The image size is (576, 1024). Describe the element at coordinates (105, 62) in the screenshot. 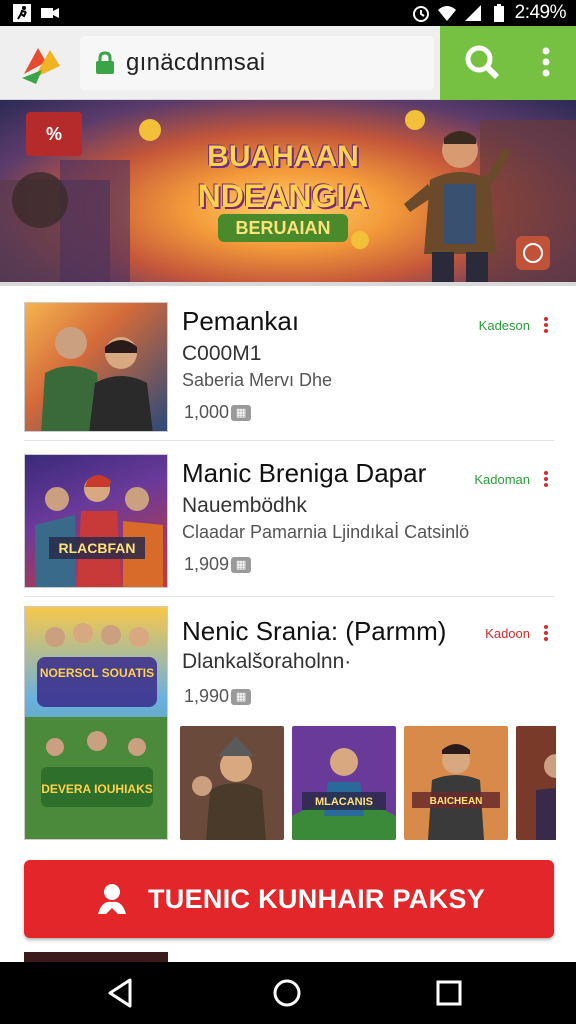

I see `lock-icon` at that location.